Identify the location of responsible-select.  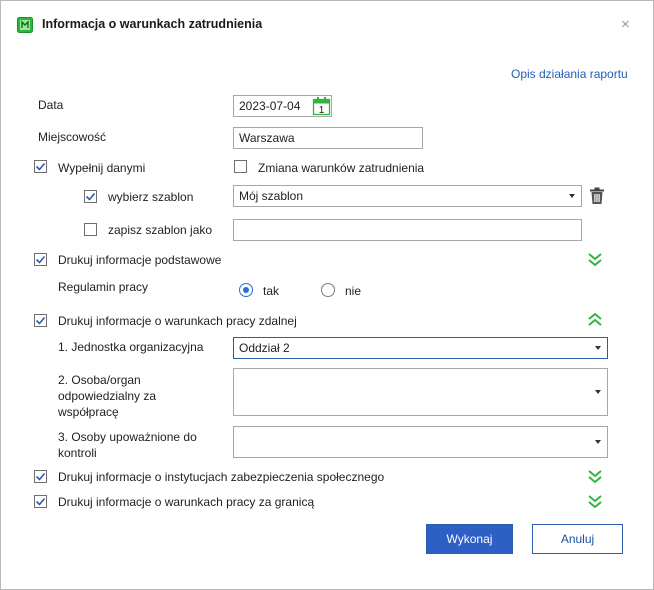
(420, 392).